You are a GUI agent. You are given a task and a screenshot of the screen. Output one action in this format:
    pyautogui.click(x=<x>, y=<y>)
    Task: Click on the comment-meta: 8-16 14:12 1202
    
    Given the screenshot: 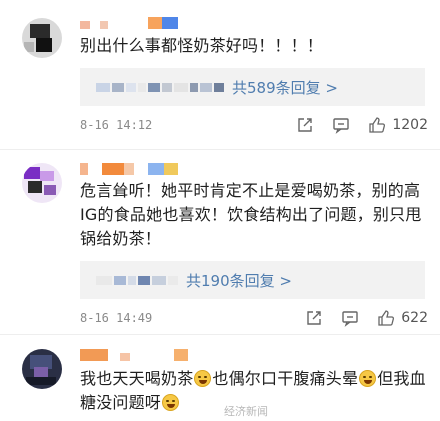 What is the action you would take?
    pyautogui.click(x=254, y=125)
    